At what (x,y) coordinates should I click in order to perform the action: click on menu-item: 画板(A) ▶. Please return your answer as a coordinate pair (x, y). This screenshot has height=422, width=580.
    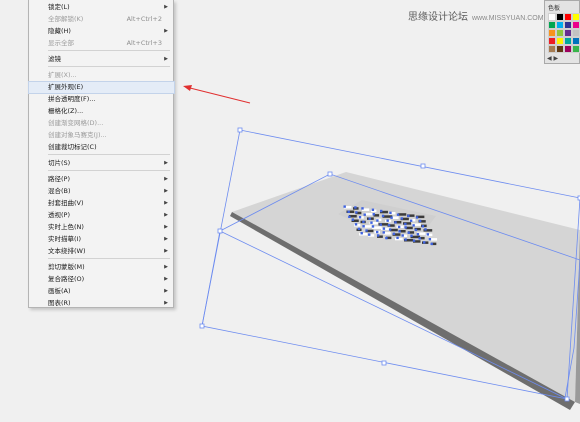
    Looking at the image, I should click on (101, 291).